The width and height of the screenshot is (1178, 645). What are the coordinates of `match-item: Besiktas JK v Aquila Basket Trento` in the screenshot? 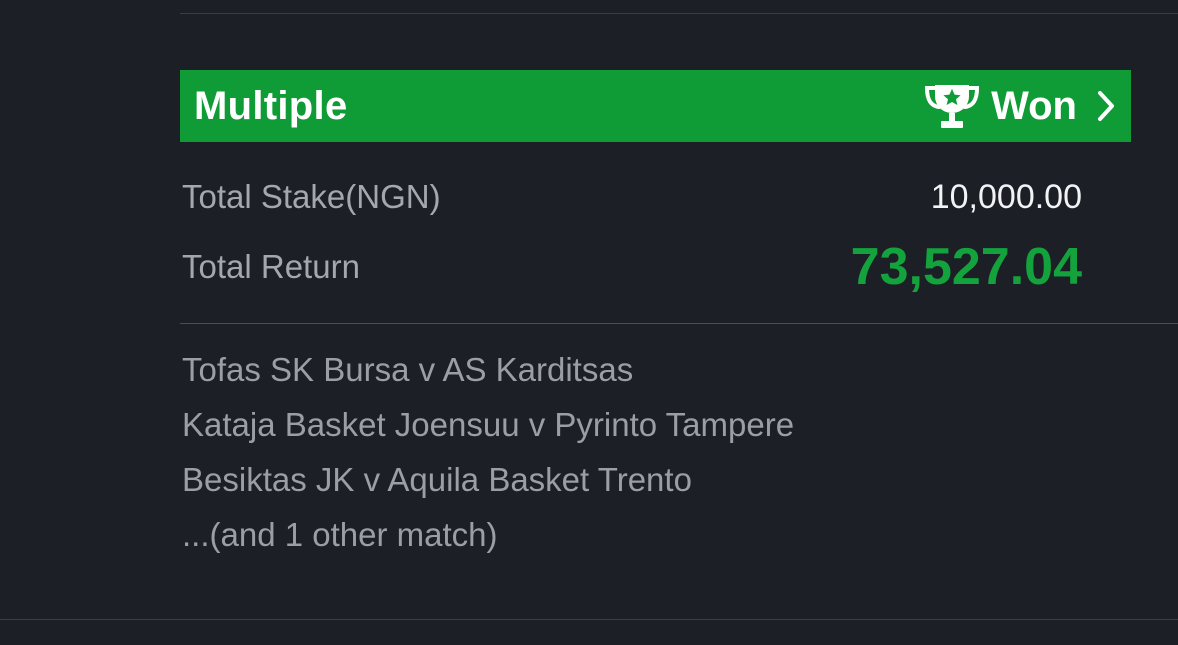 It's located at (437, 479).